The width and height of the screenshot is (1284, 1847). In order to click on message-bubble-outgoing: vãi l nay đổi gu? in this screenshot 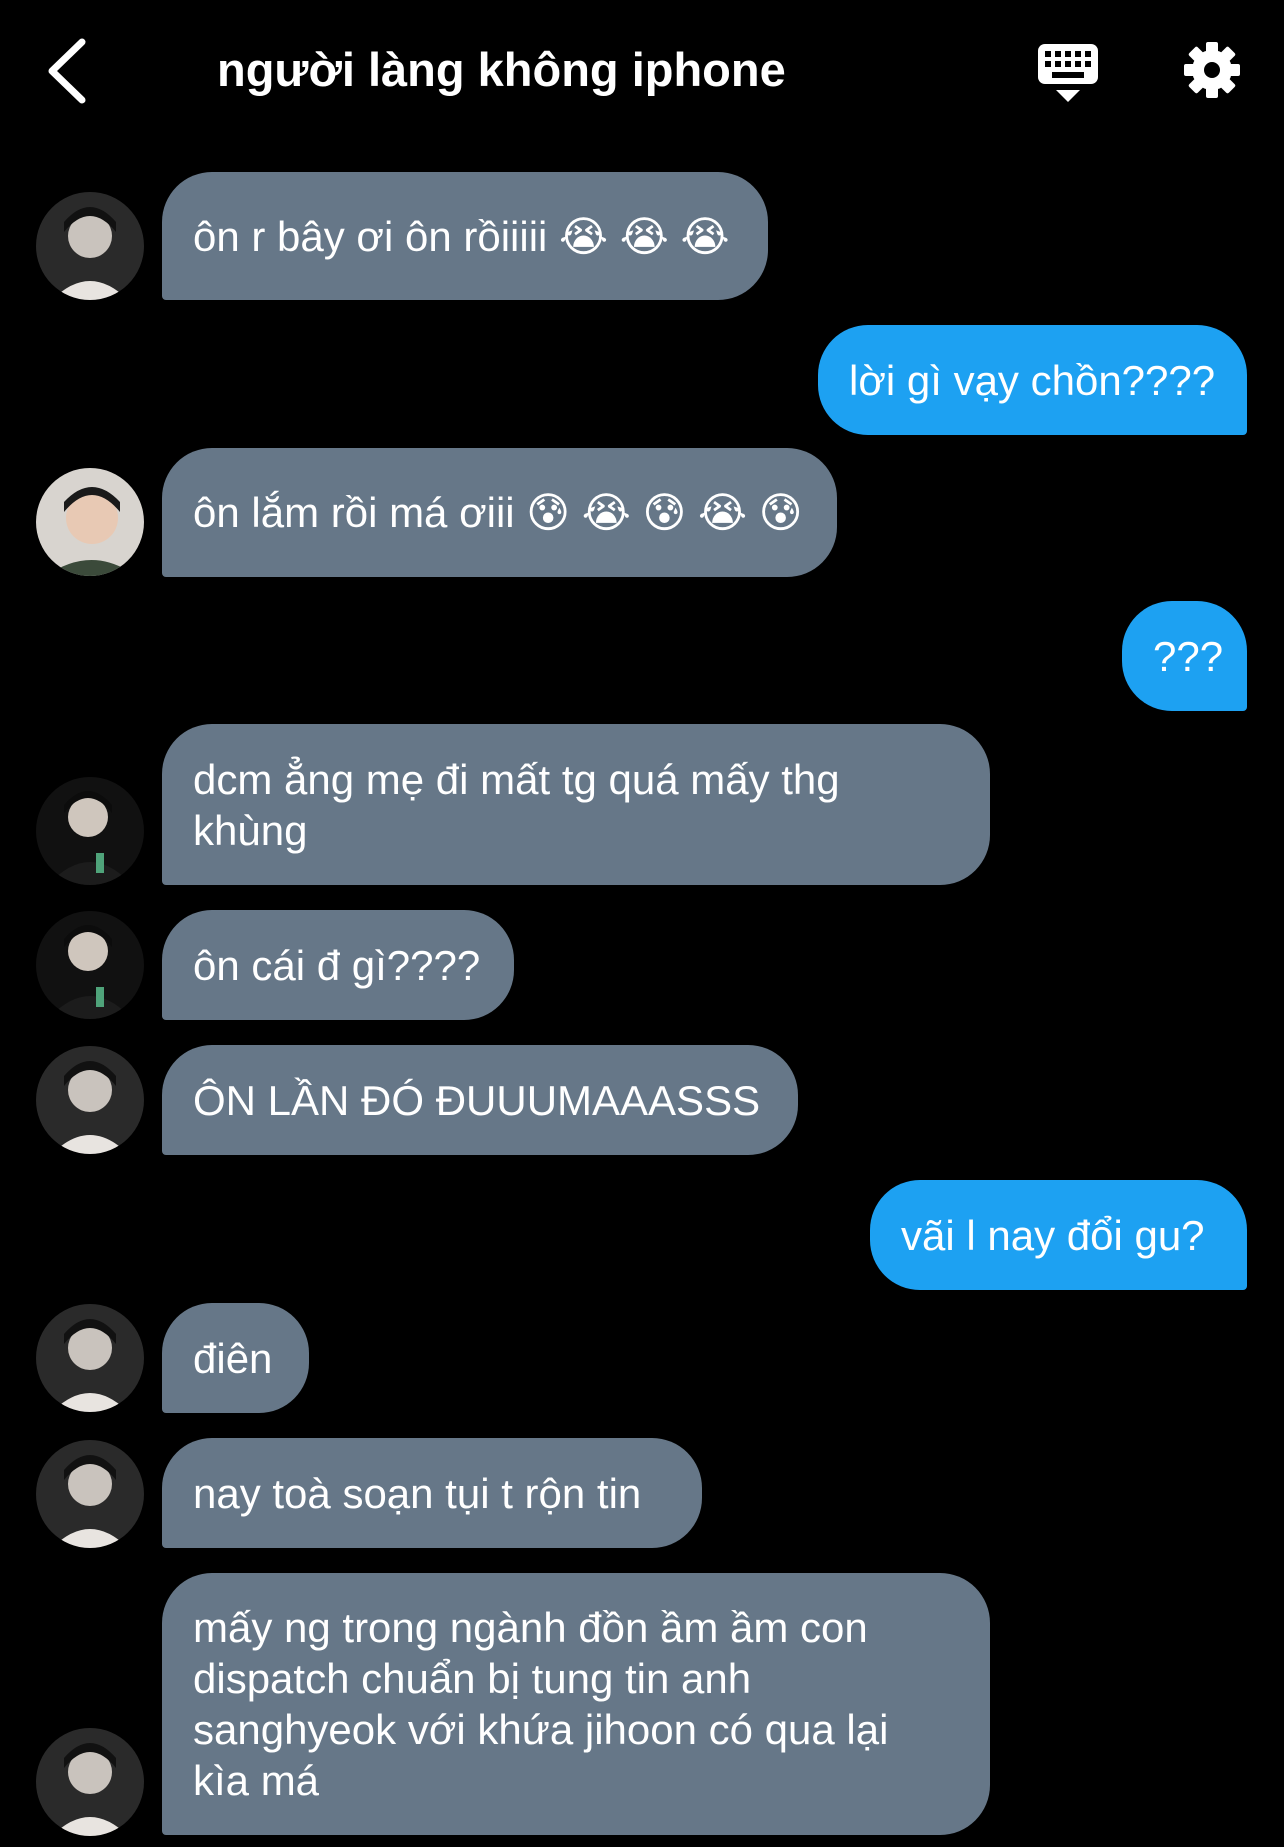, I will do `click(1058, 1235)`.